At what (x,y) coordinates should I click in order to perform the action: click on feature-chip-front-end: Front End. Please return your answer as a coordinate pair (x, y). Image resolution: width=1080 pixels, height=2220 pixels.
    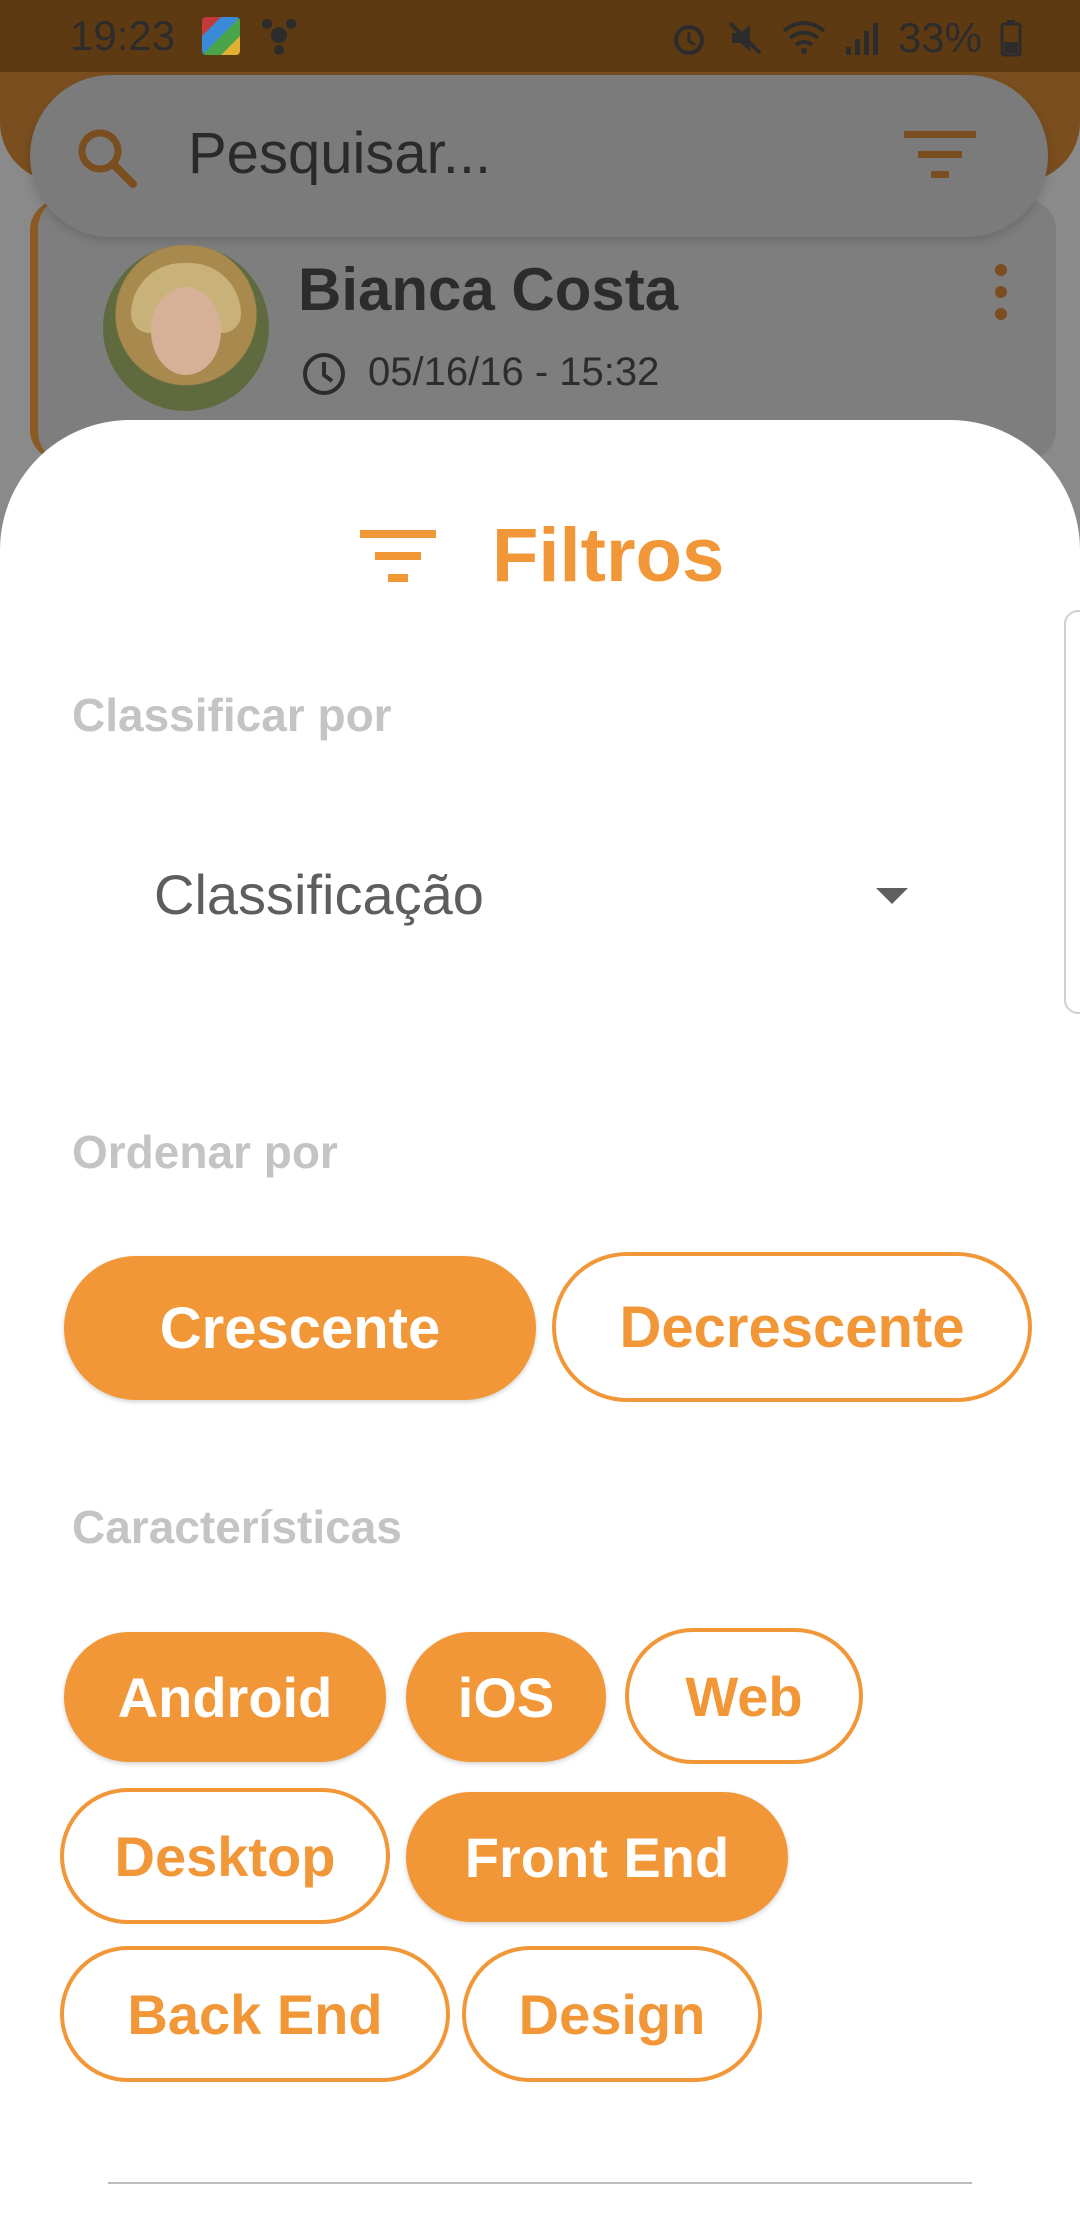
    Looking at the image, I should click on (597, 1857).